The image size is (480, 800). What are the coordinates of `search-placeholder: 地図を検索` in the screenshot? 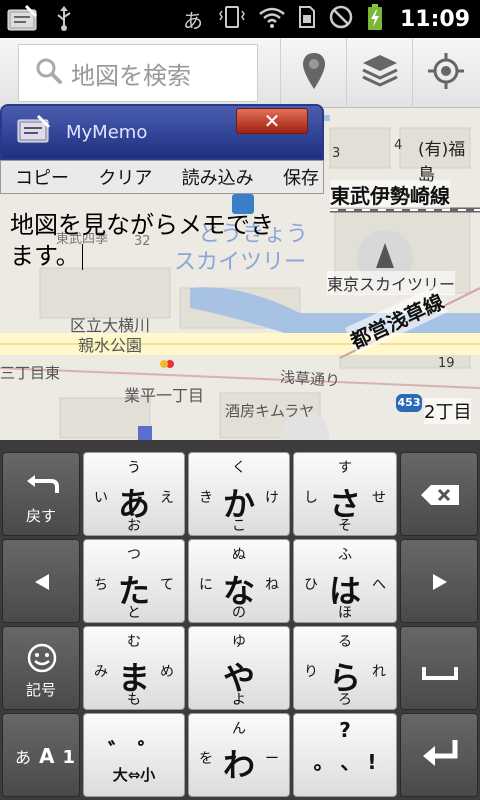 It's located at (131, 75).